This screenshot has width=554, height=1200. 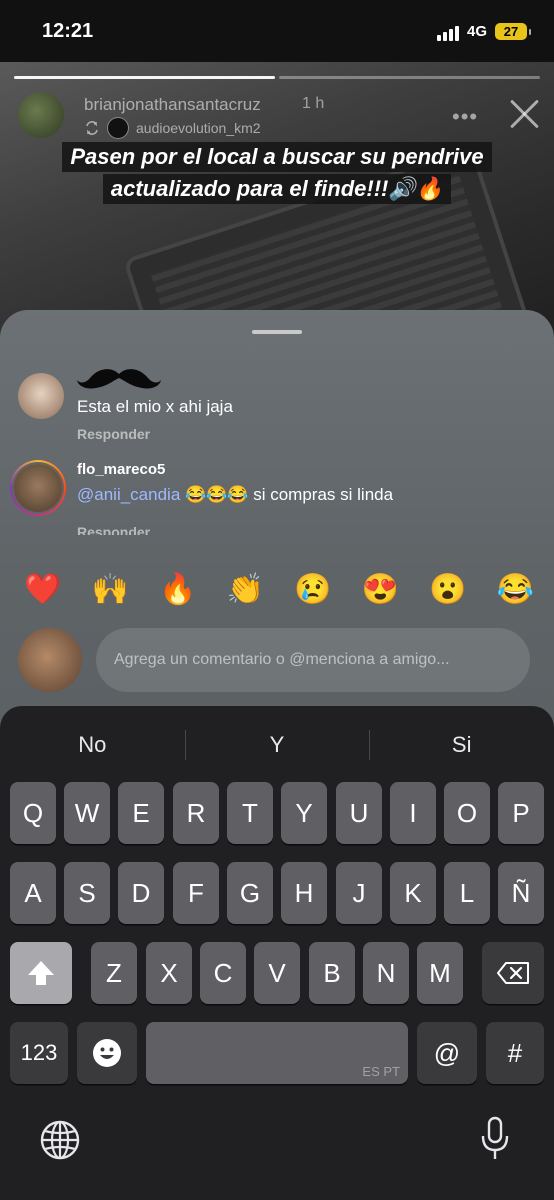 I want to click on story-username: brianjonathansantacruz, so click(x=172, y=105).